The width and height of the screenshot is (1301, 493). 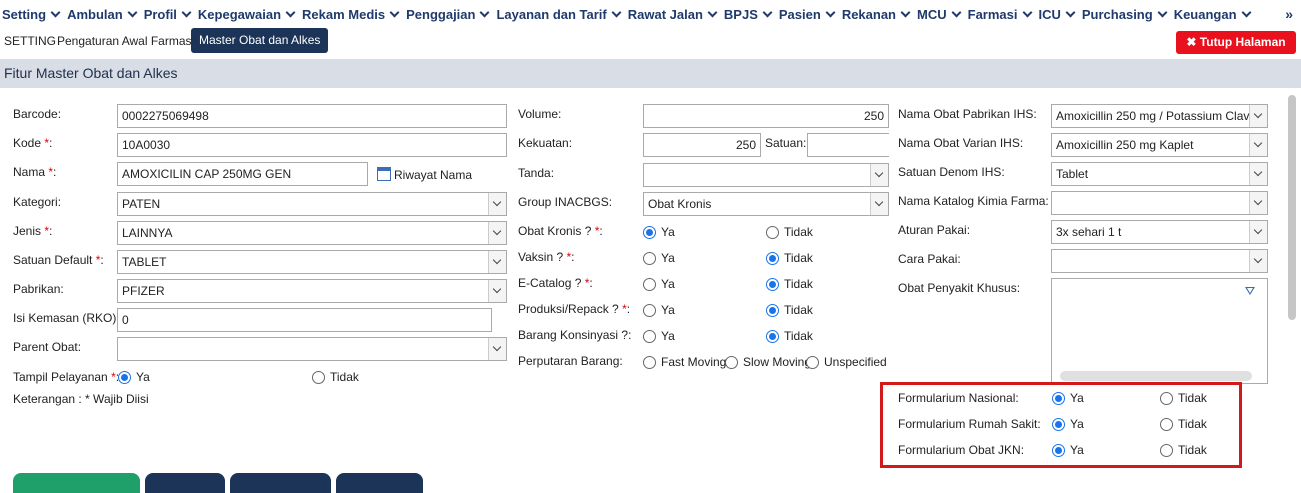 What do you see at coordinates (540, 114) in the screenshot?
I see `volume-label: Volume:` at bounding box center [540, 114].